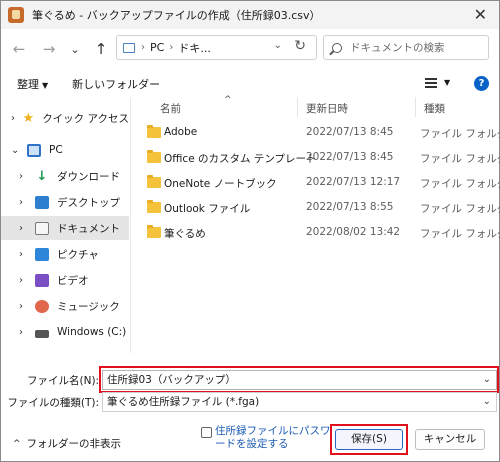  What do you see at coordinates (88, 228) in the screenshot?
I see `sidebar-item-label: ドキュメント` at bounding box center [88, 228].